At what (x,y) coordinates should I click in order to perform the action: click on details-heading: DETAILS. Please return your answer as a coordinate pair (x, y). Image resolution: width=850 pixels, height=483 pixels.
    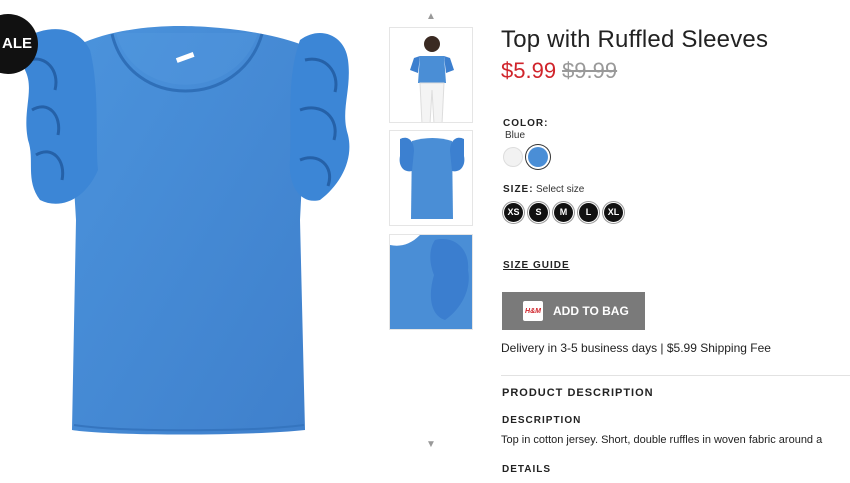
    Looking at the image, I should click on (526, 469).